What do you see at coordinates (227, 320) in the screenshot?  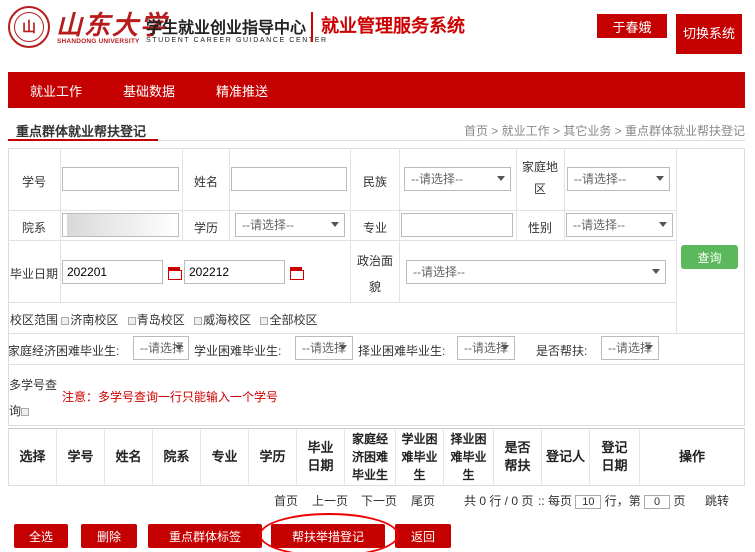 I see `campus-option-label: 威海校区` at bounding box center [227, 320].